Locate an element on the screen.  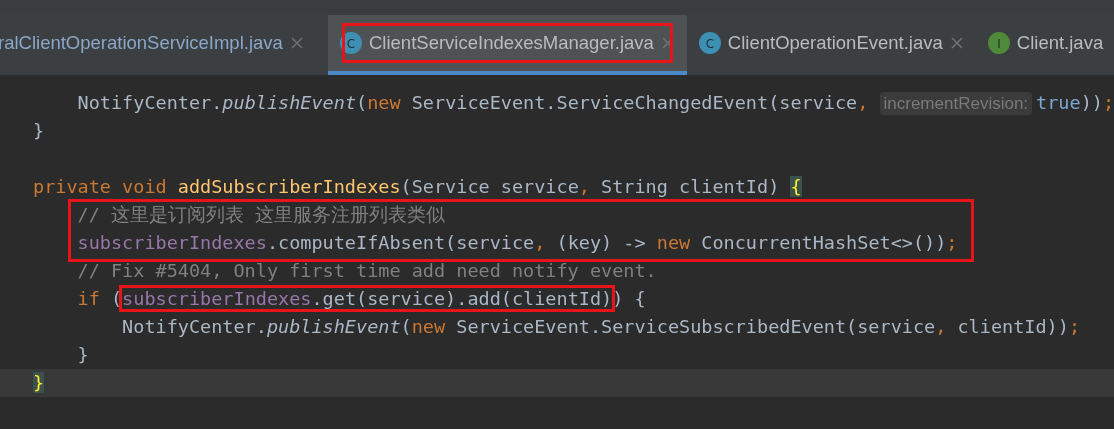
editor-tab: I Client.java is located at coordinates (1044, 45).